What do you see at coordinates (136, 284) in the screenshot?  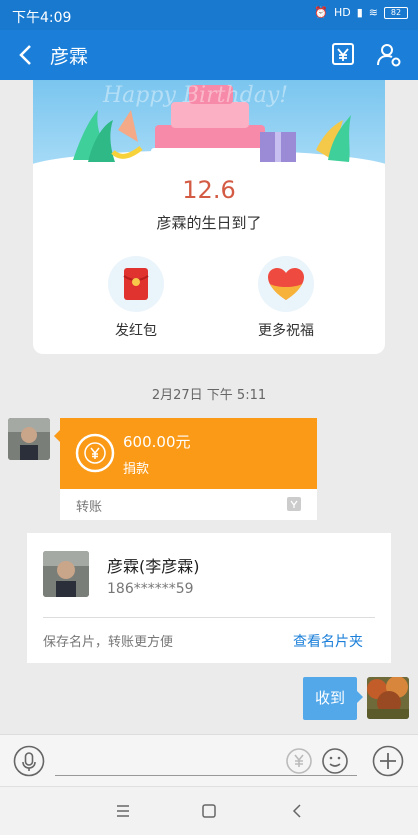 I see `red-envelope-icon` at bounding box center [136, 284].